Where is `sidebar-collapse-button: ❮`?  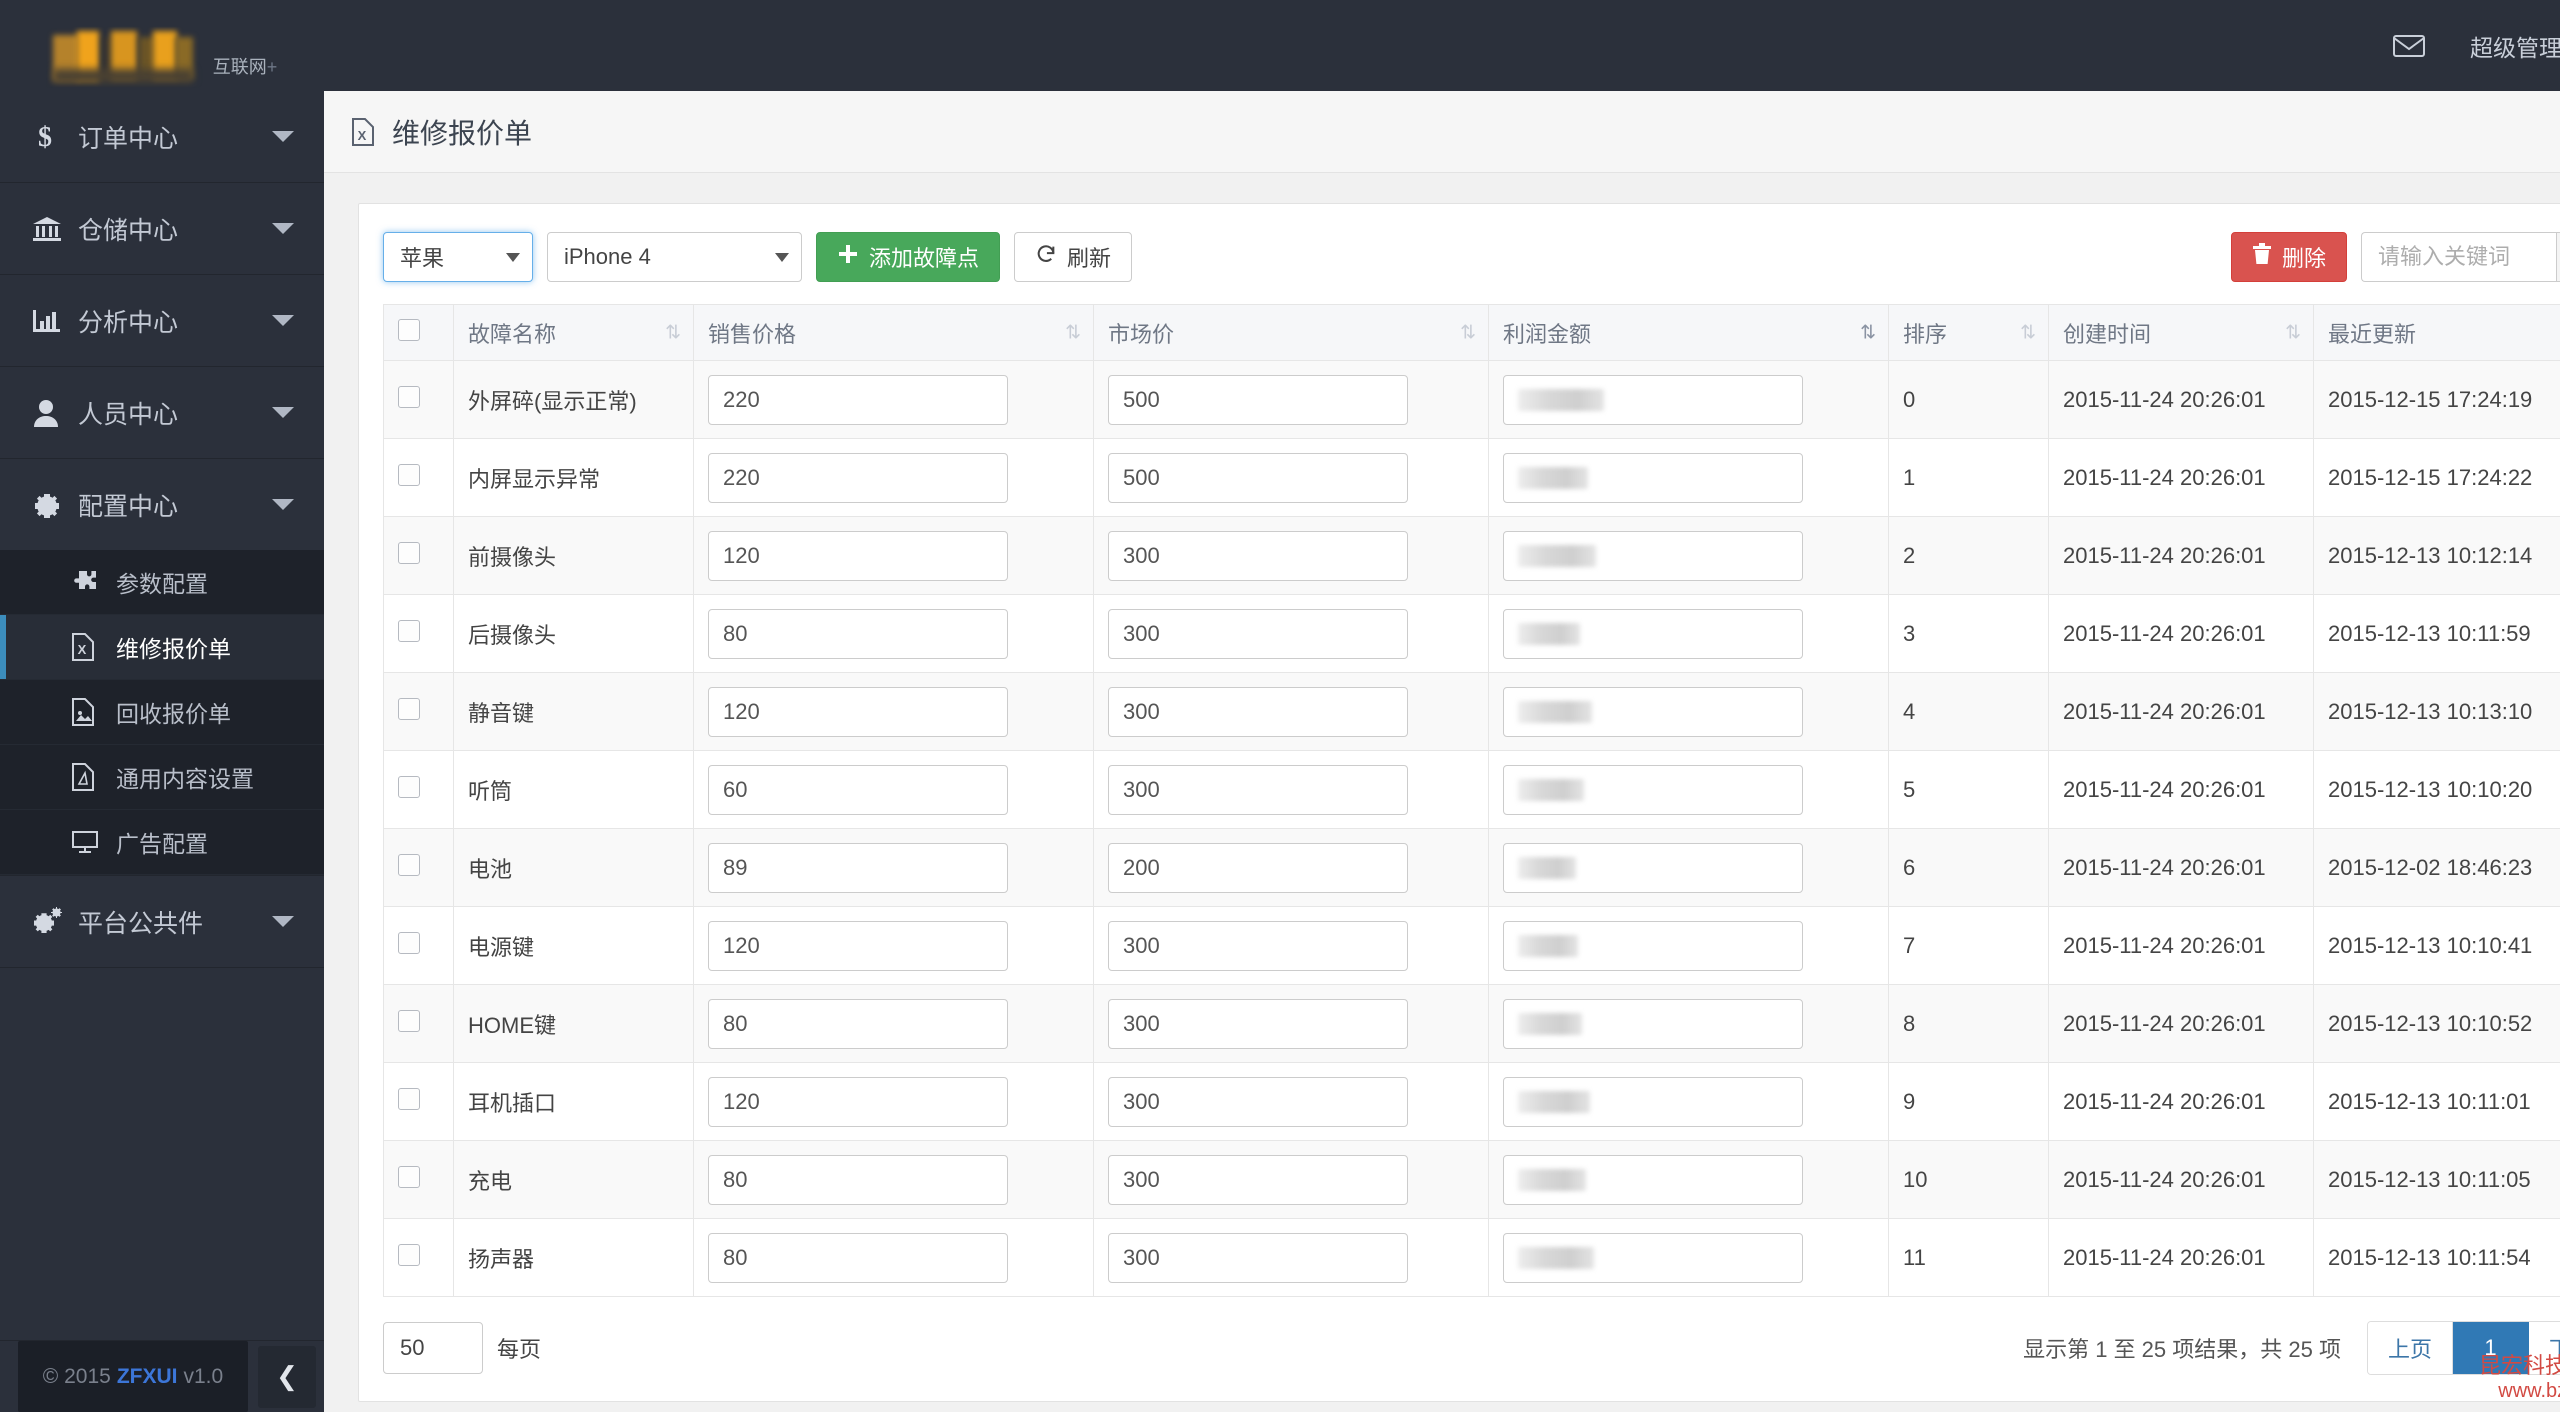
sidebar-collapse-button: ❮ is located at coordinates (287, 1376).